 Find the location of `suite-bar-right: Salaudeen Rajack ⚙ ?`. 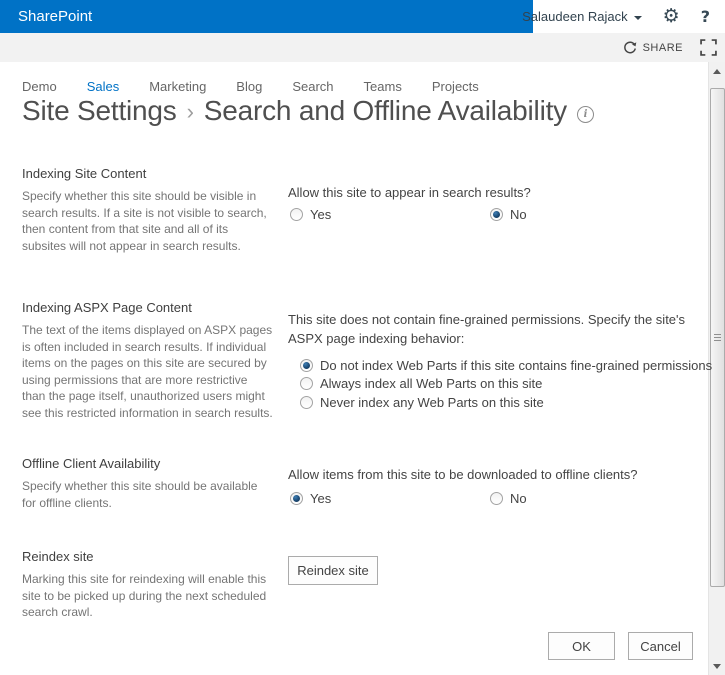

suite-bar-right: Salaudeen Rajack ⚙ ? is located at coordinates (623, 16).